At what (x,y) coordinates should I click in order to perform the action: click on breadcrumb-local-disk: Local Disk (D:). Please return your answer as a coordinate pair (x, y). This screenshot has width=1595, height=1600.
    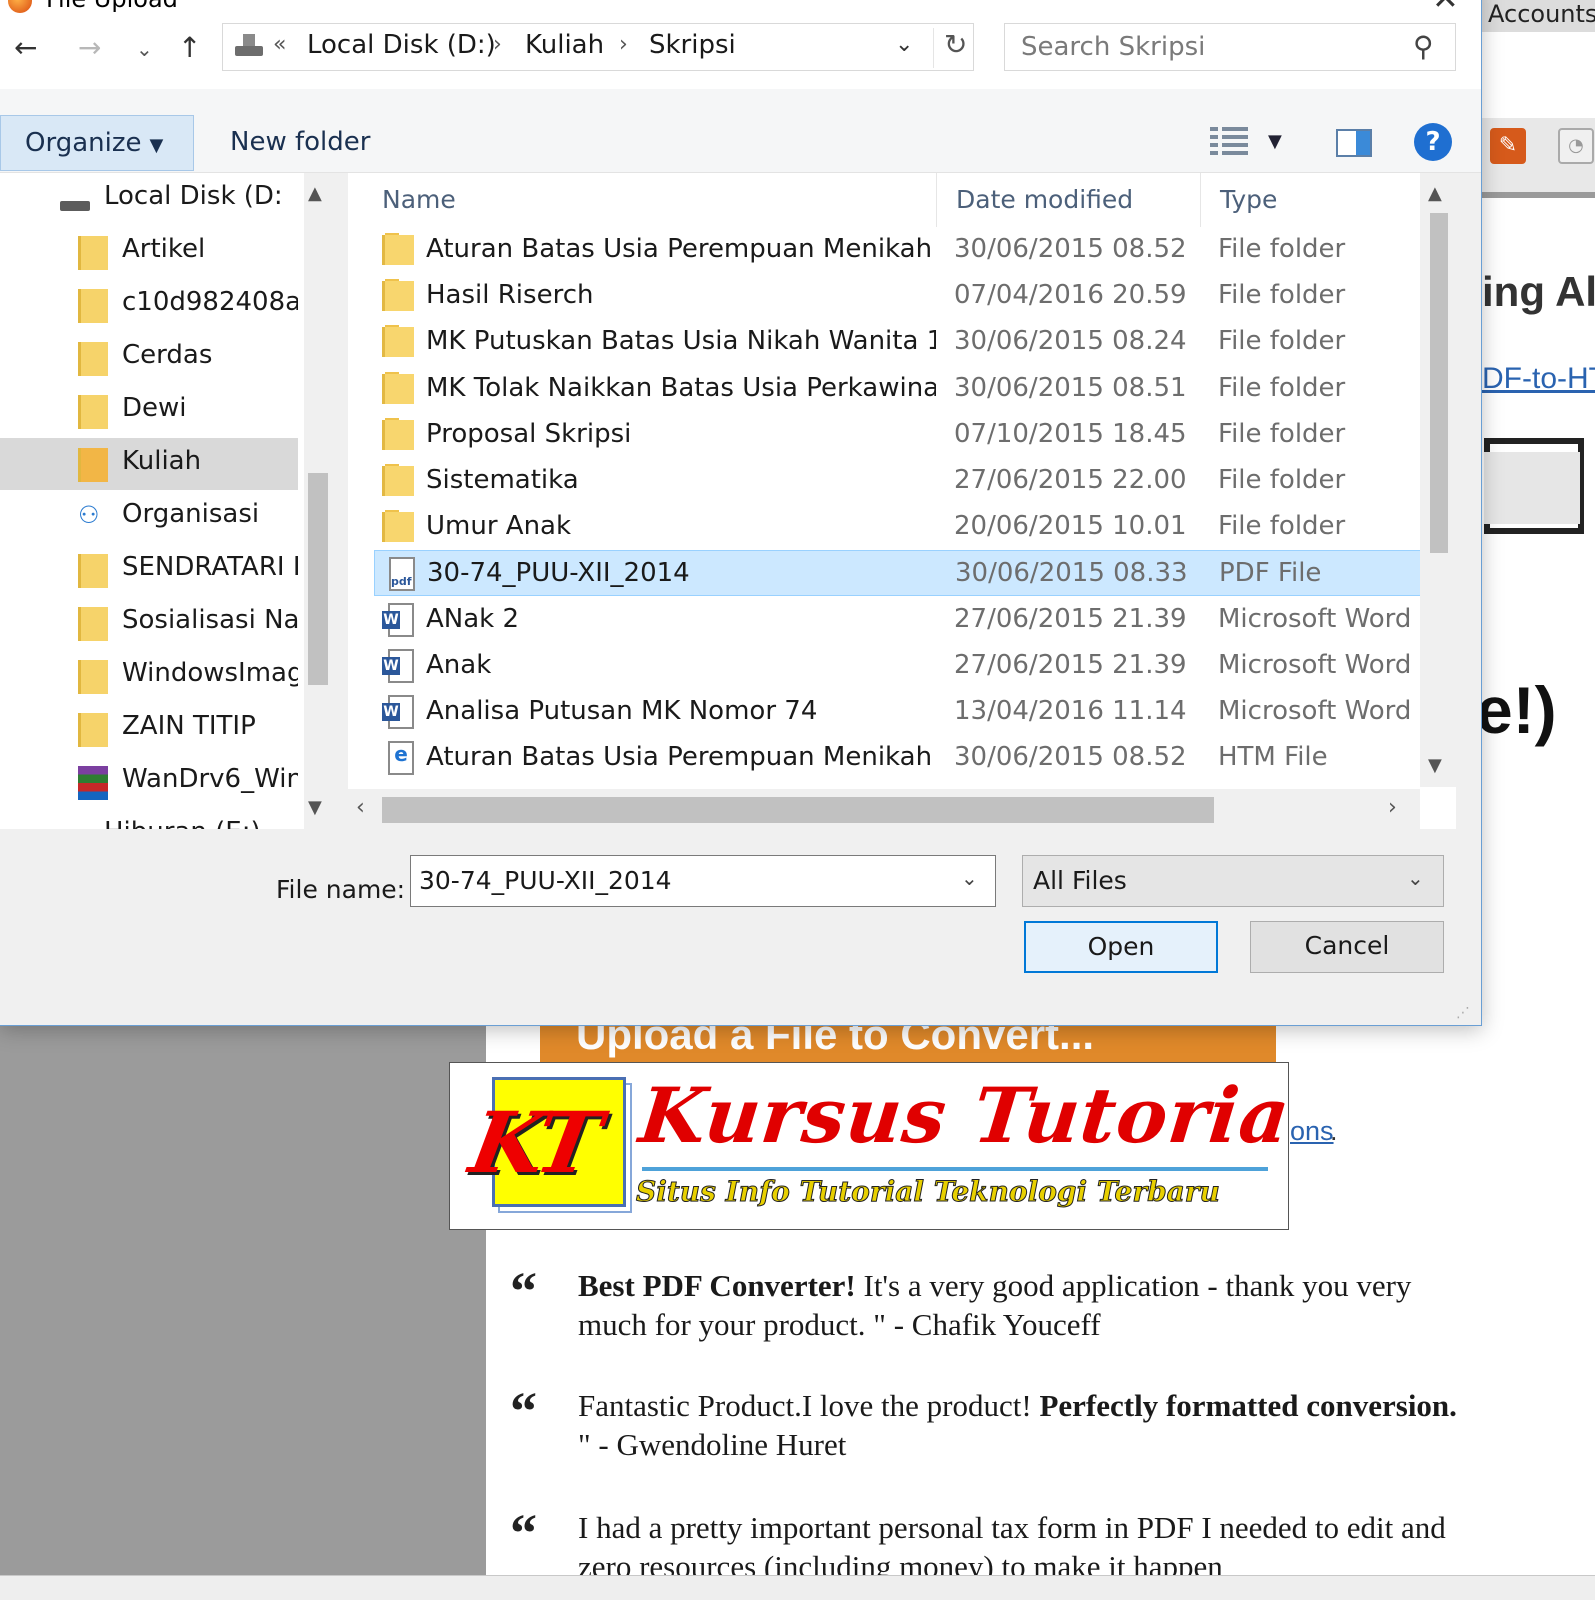
    Looking at the image, I should click on (401, 45).